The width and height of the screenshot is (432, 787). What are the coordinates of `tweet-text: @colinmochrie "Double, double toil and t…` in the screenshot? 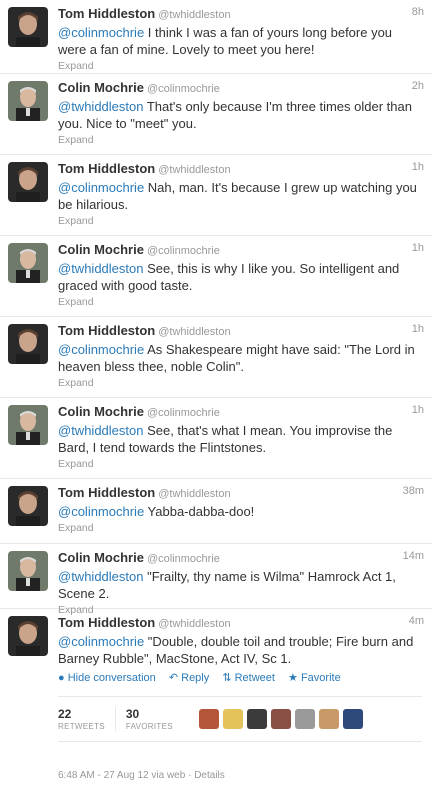 It's located at (236, 650).